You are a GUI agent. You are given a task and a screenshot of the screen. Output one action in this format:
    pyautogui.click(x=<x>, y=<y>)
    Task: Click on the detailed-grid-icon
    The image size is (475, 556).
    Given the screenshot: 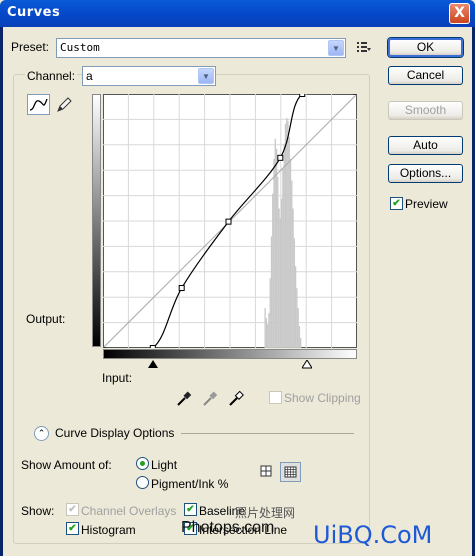 What is the action you would take?
    pyautogui.click(x=290, y=472)
    